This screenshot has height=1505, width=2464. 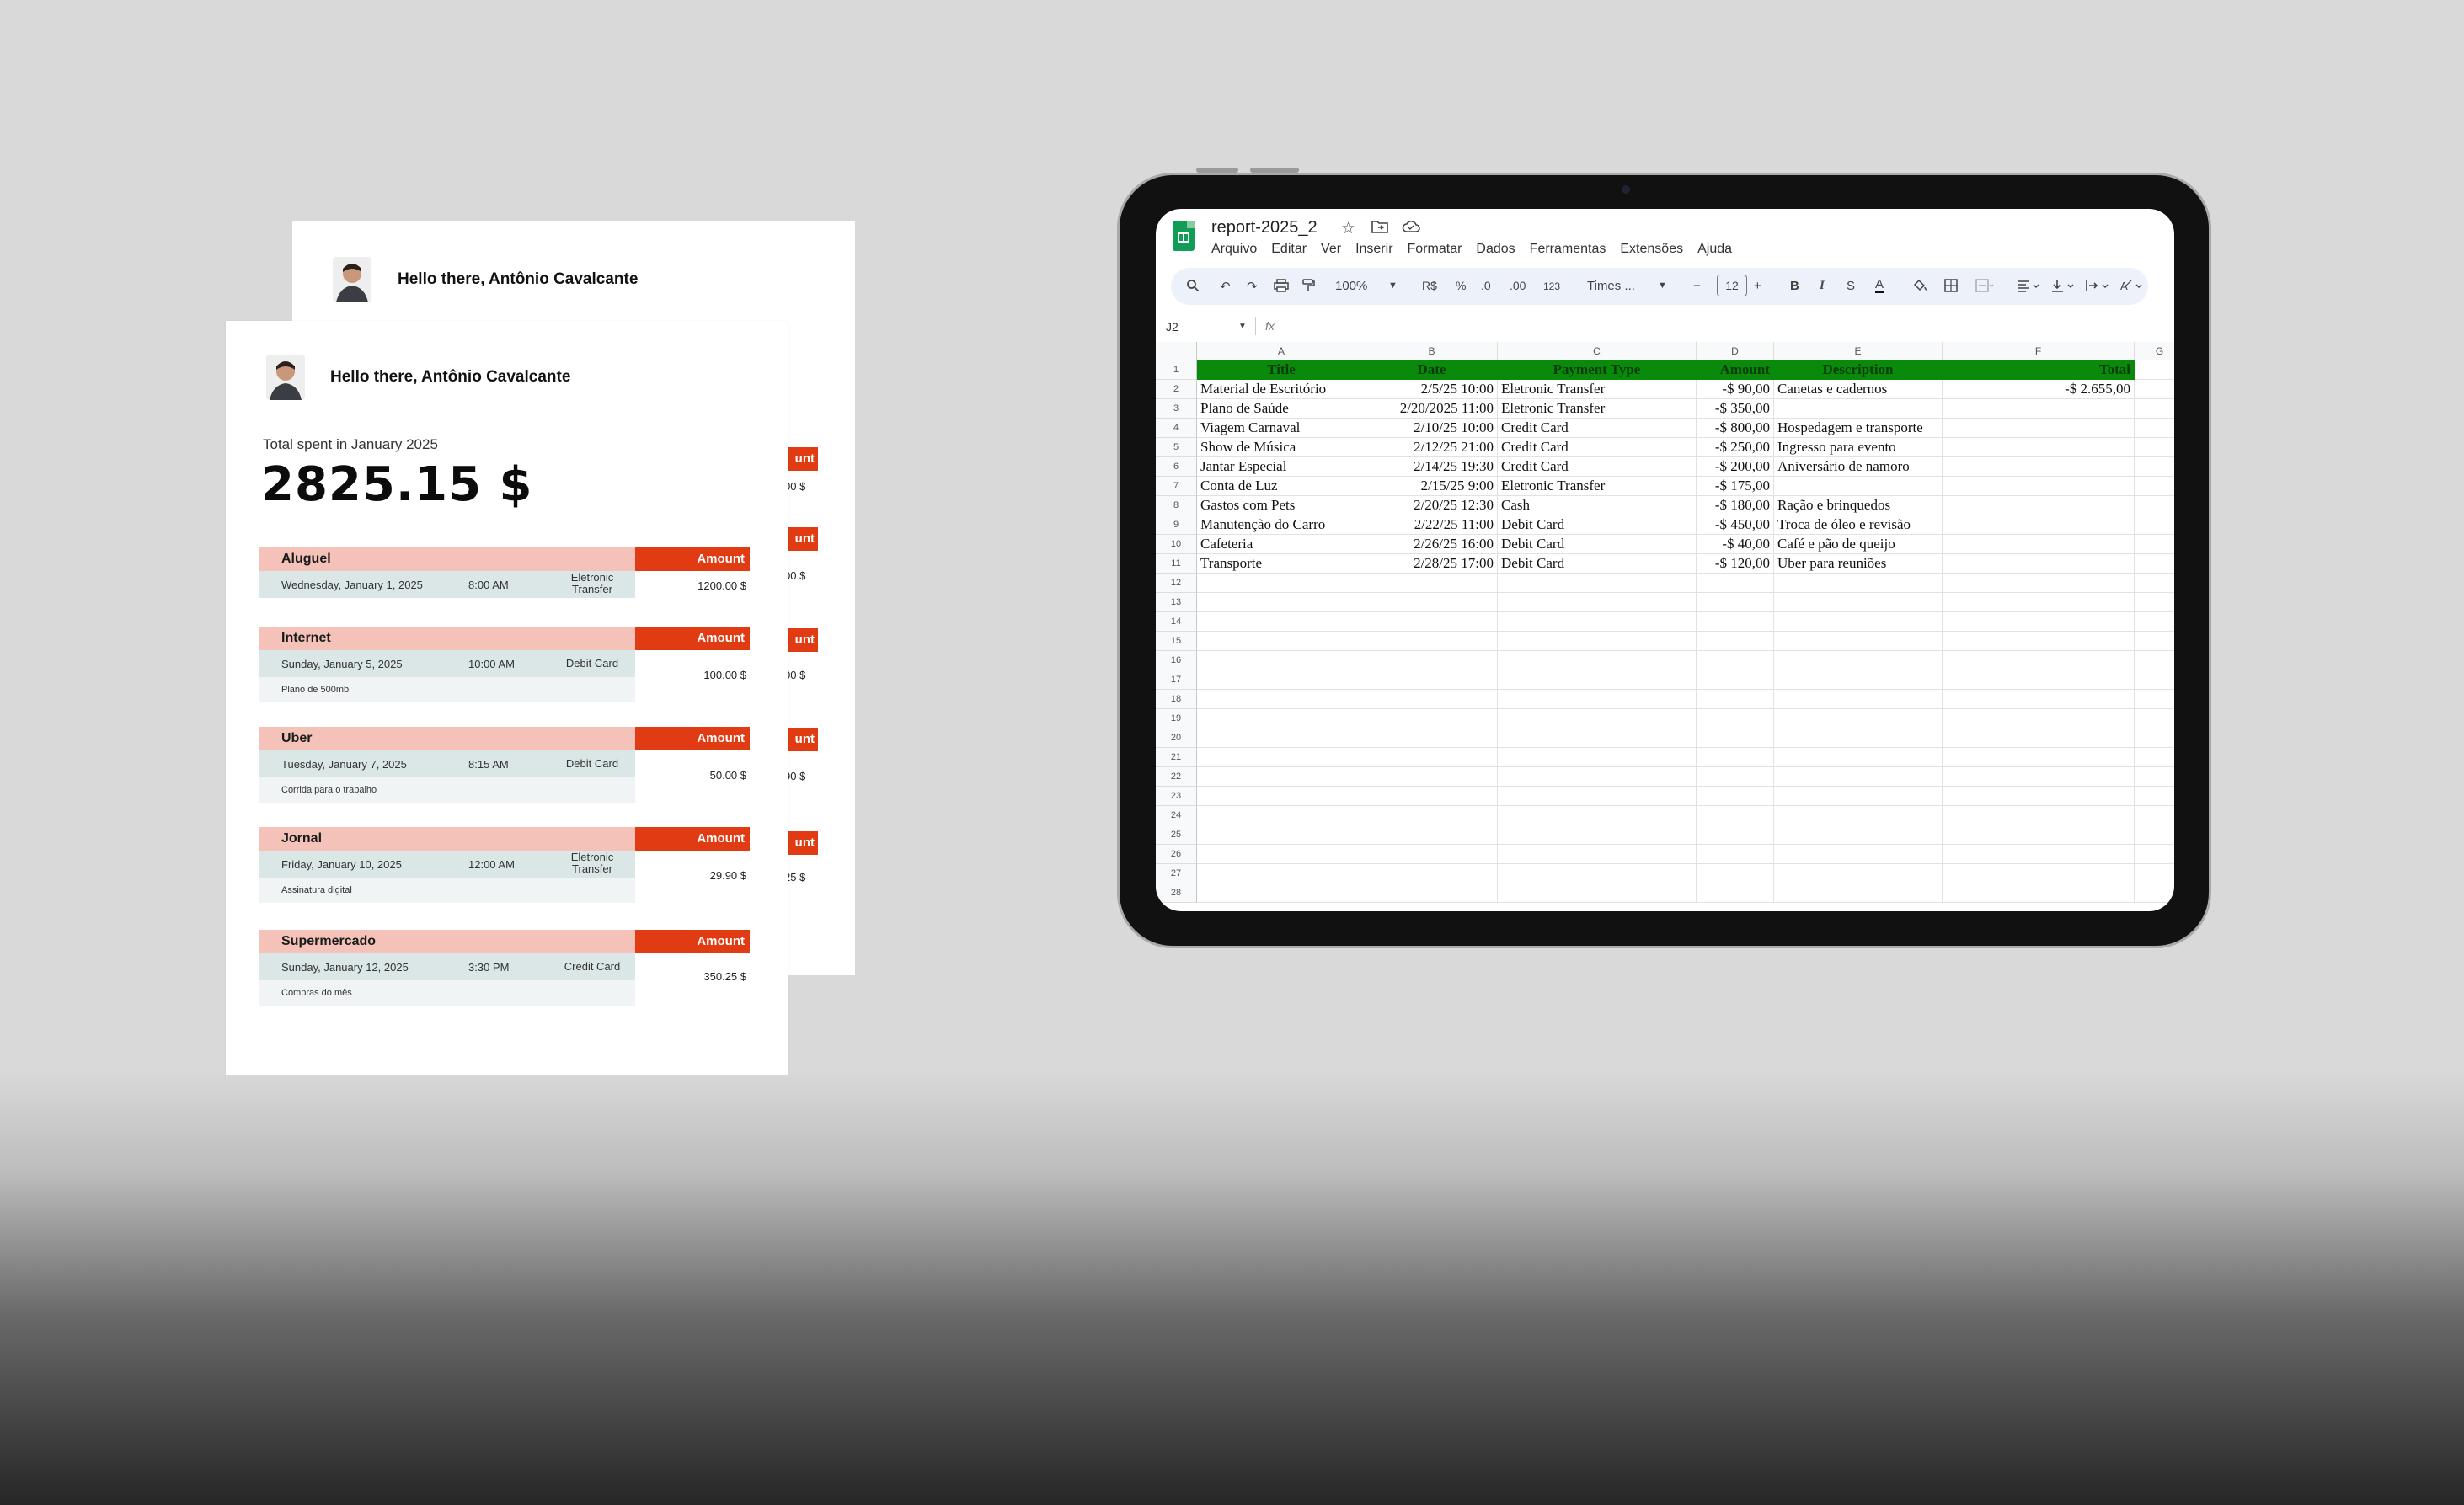 What do you see at coordinates (2097, 288) in the screenshot?
I see `text-wrap-icon` at bounding box center [2097, 288].